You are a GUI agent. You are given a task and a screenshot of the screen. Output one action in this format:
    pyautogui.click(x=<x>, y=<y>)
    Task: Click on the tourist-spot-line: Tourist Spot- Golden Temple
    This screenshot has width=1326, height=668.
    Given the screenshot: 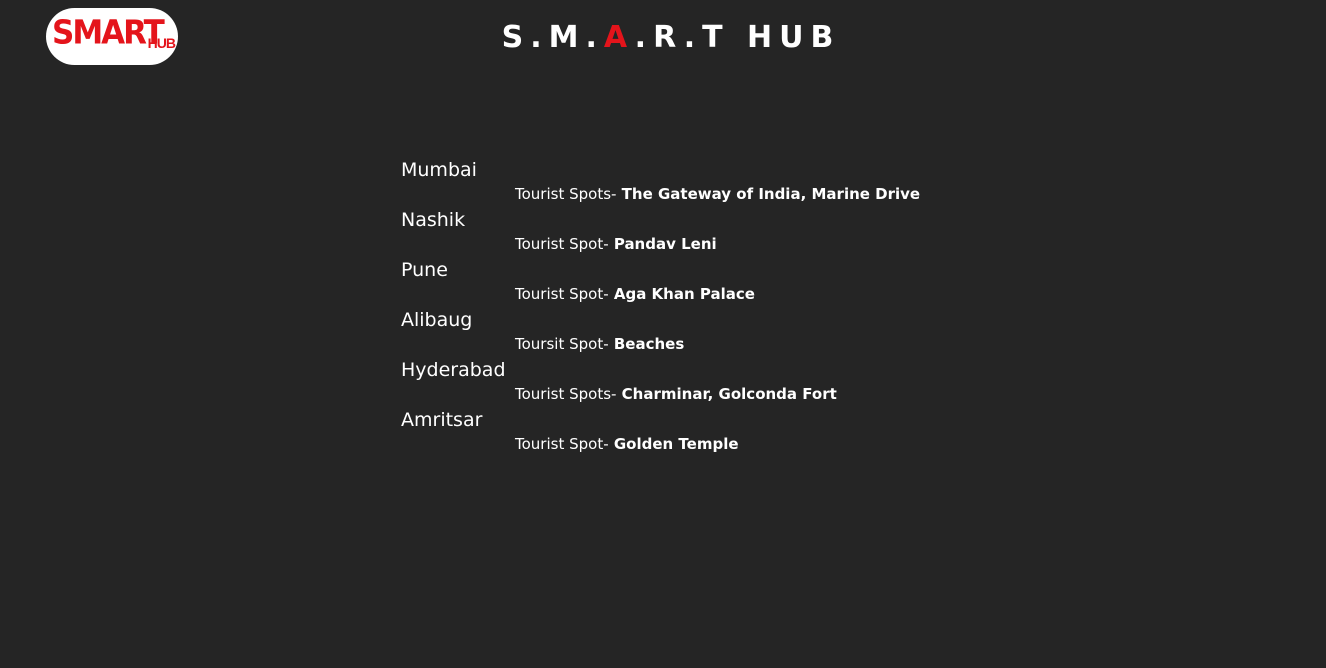 What is the action you would take?
    pyautogui.click(x=627, y=444)
    